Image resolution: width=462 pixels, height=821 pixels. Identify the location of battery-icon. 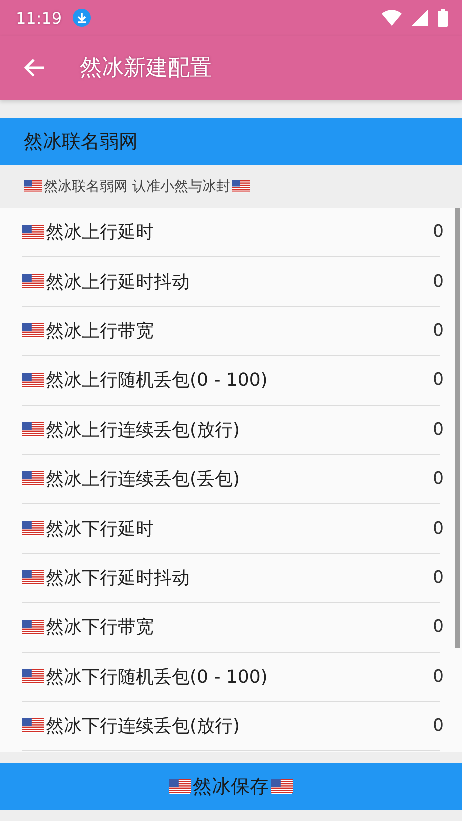
(443, 18).